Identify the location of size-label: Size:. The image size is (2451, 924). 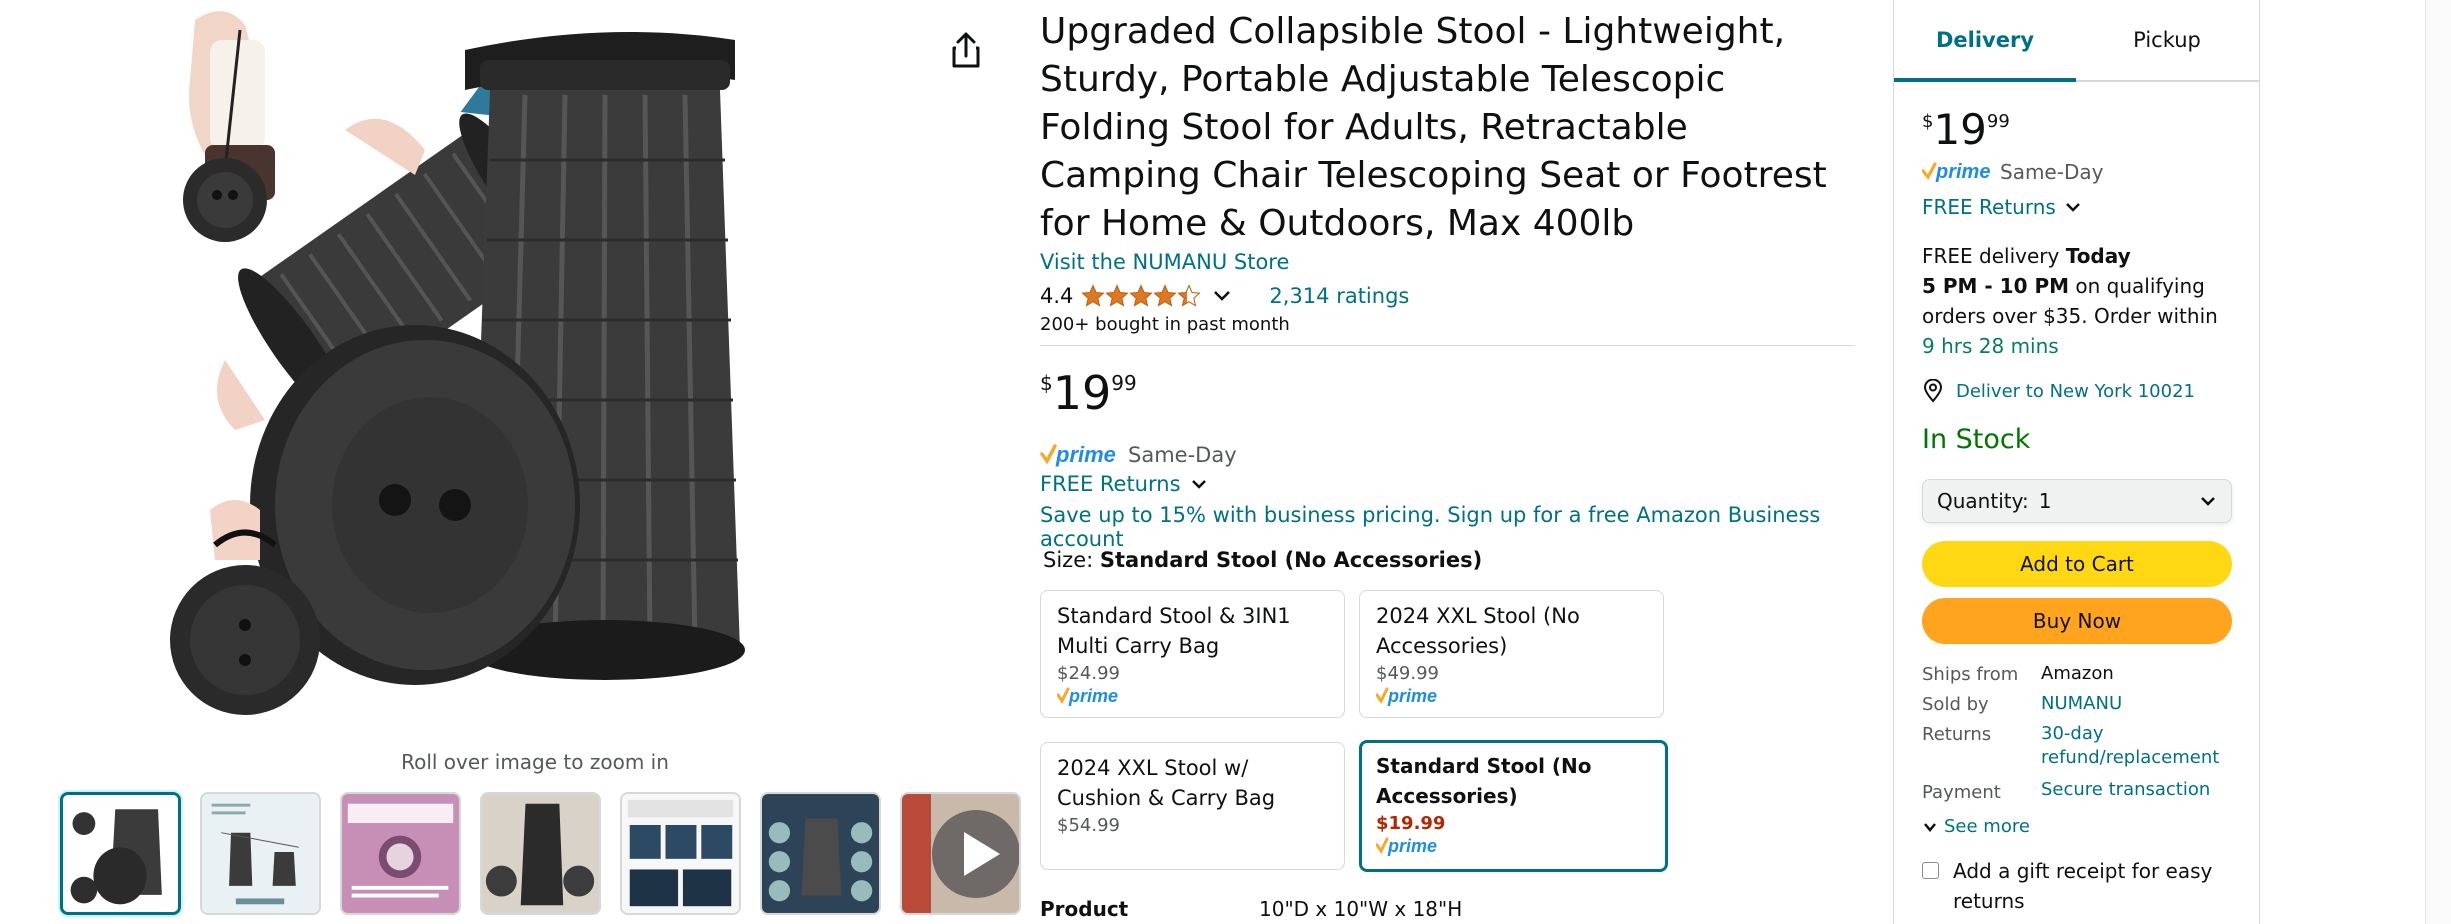
(1068, 560).